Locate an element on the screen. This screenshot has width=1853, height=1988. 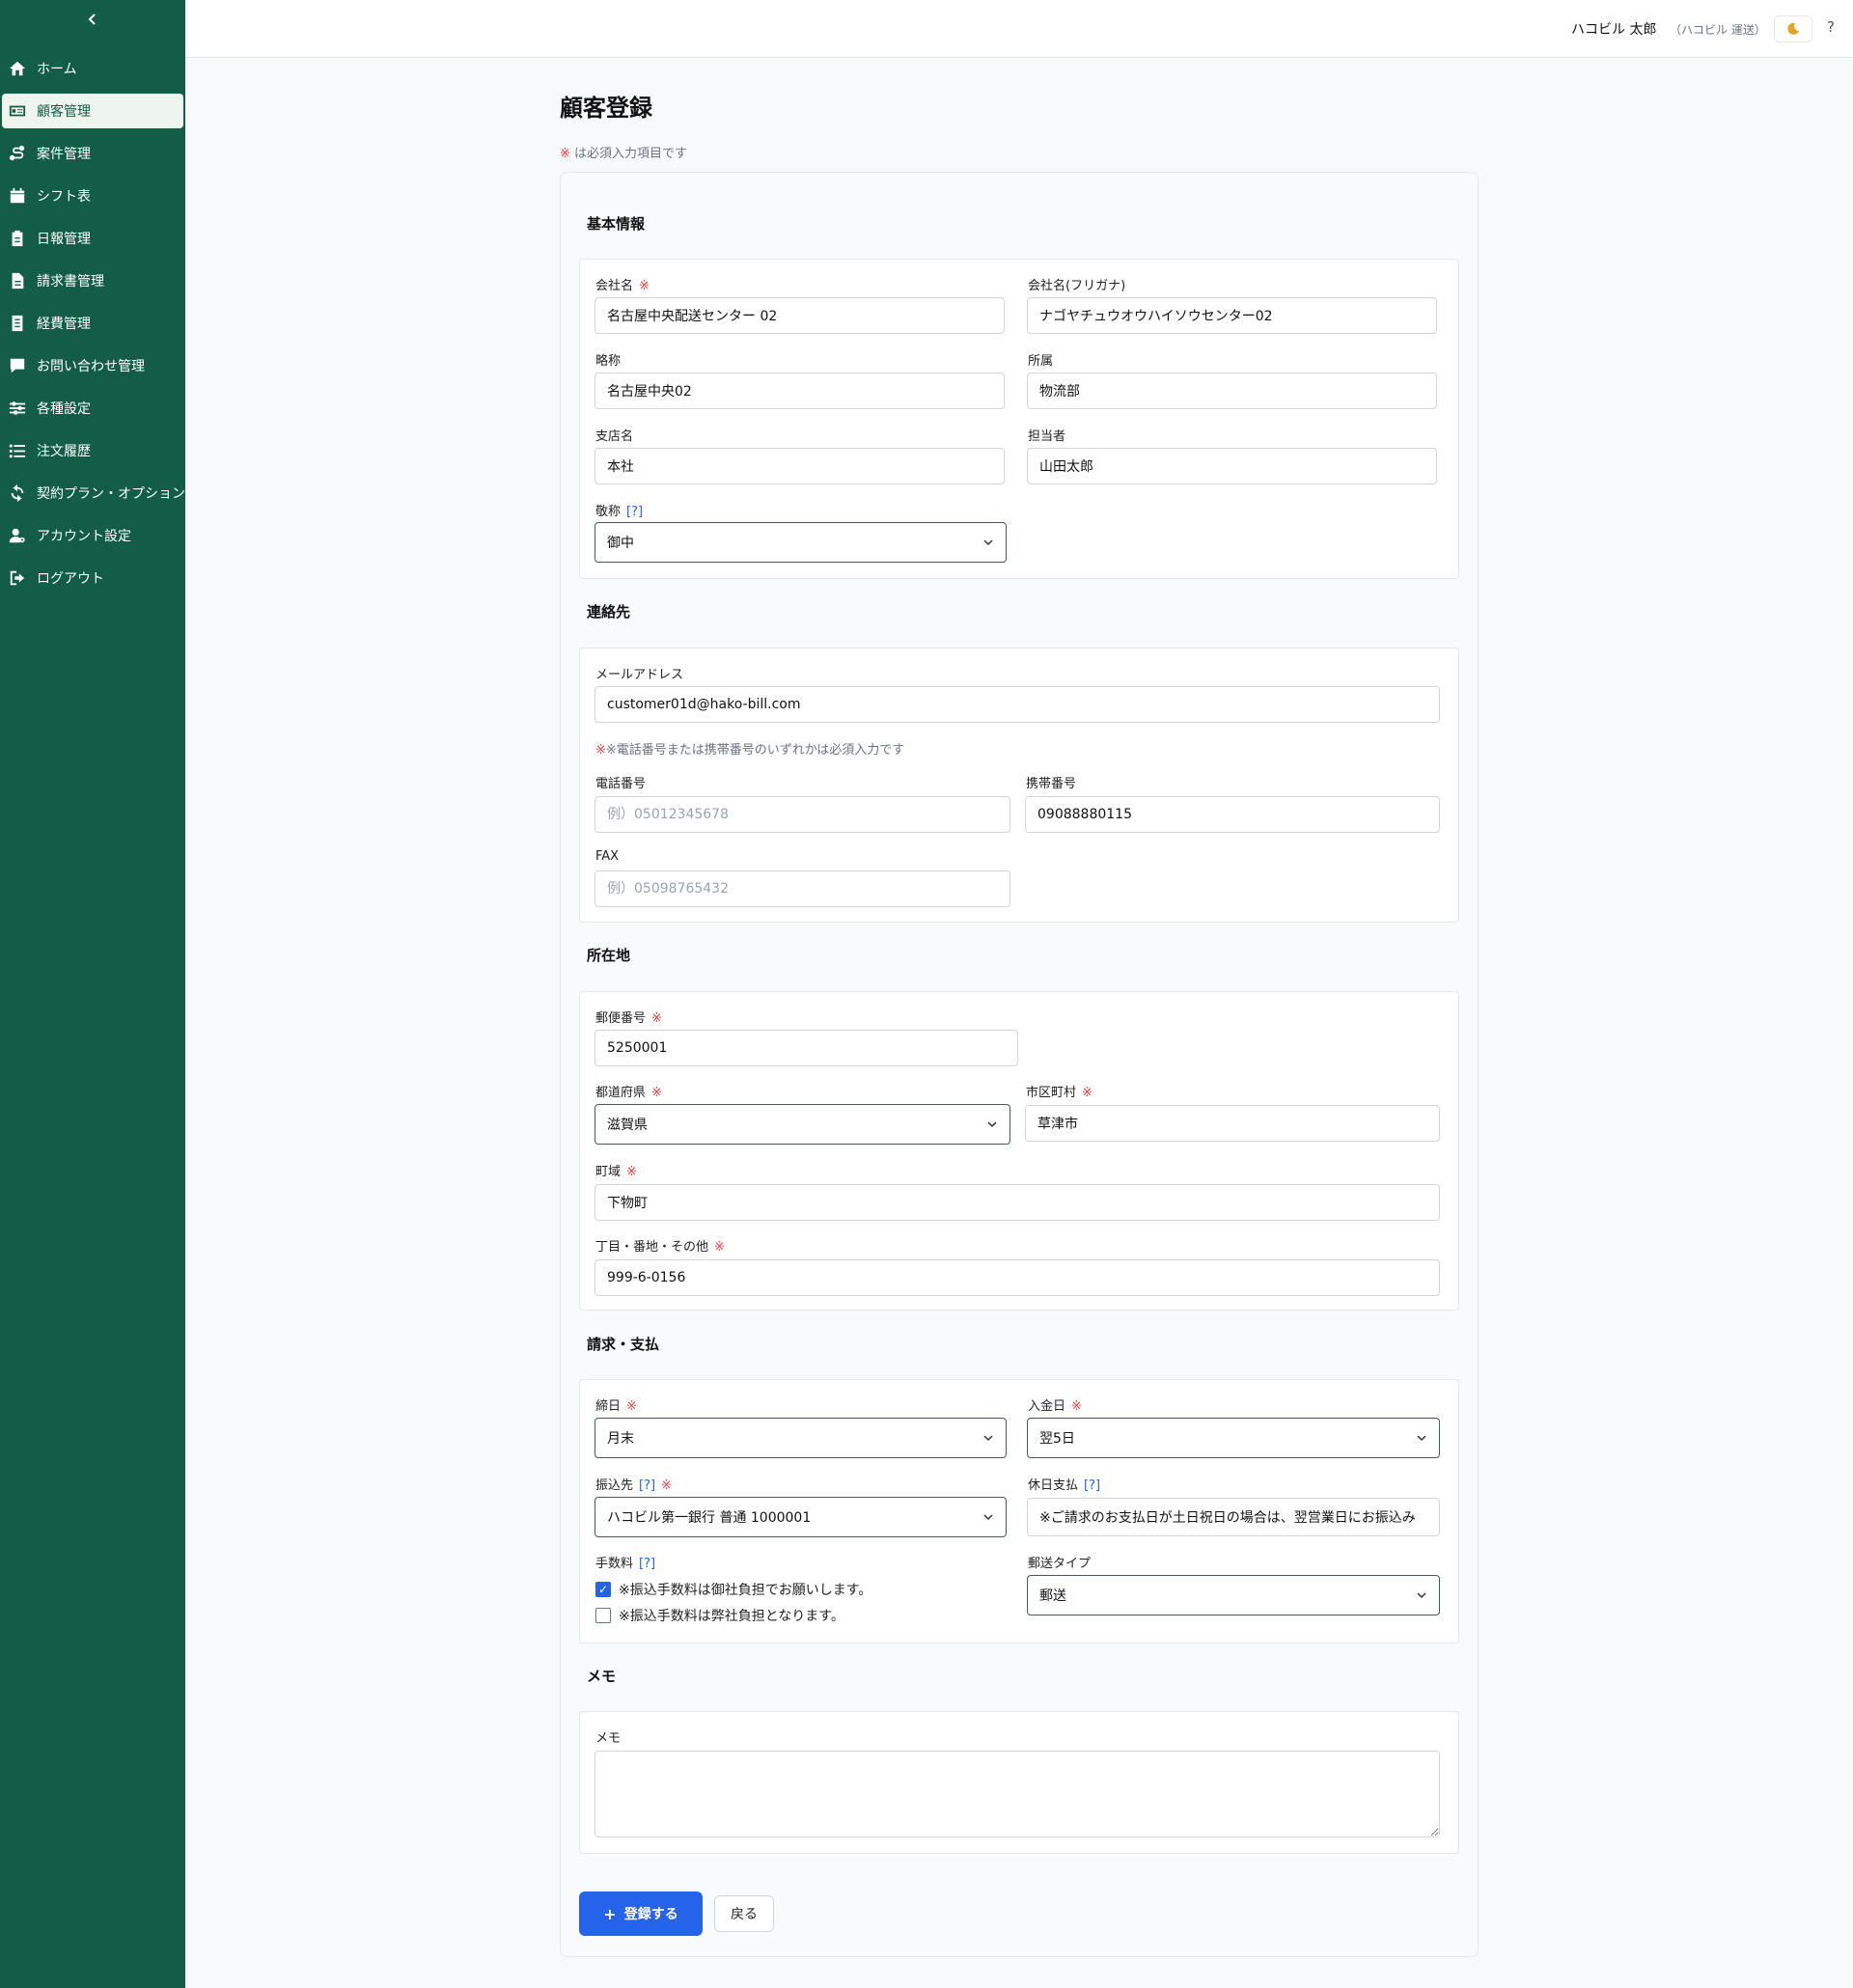
email-input is located at coordinates (1017, 704).